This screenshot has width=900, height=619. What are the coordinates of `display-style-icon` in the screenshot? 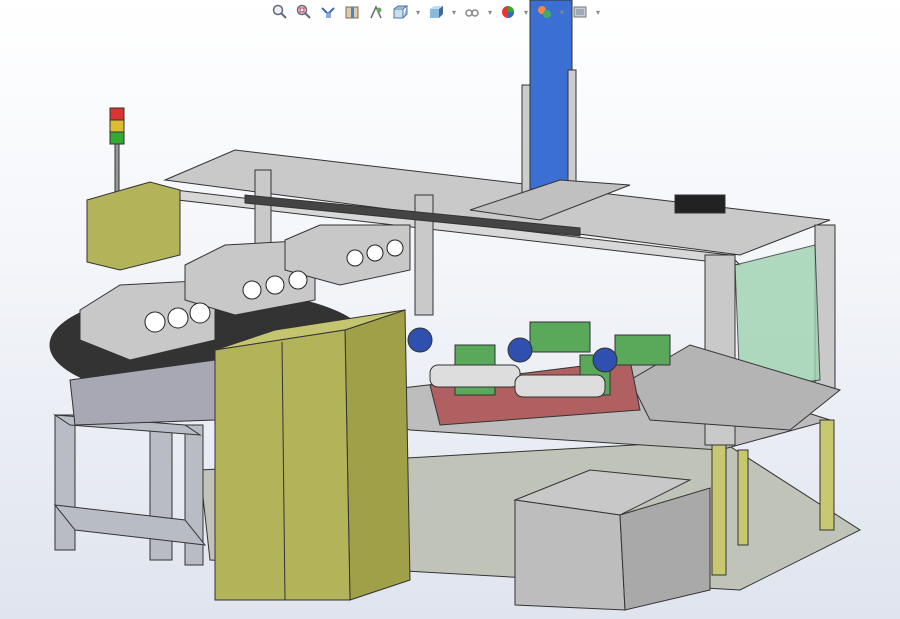 It's located at (436, 12).